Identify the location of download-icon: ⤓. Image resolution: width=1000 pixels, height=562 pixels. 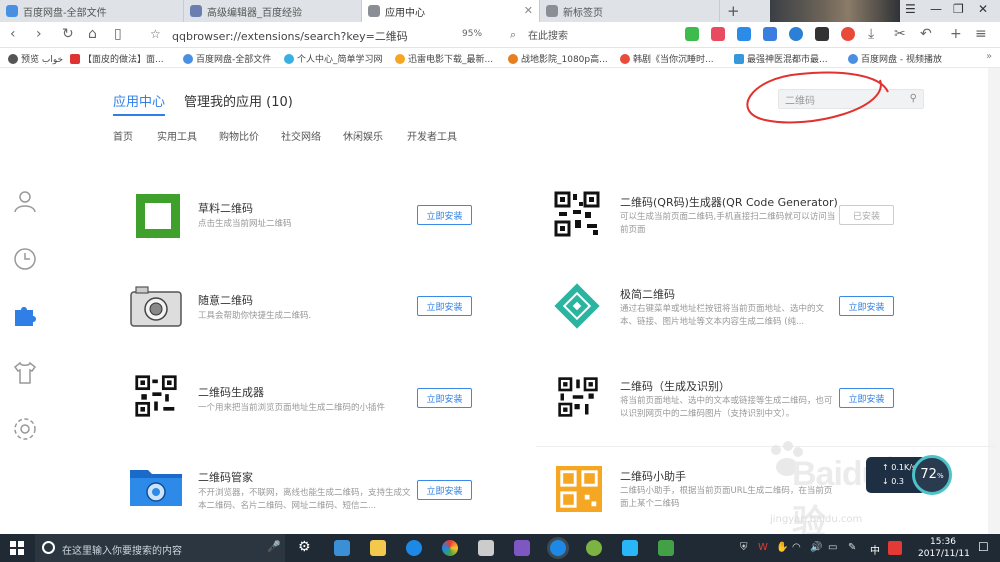
(871, 34).